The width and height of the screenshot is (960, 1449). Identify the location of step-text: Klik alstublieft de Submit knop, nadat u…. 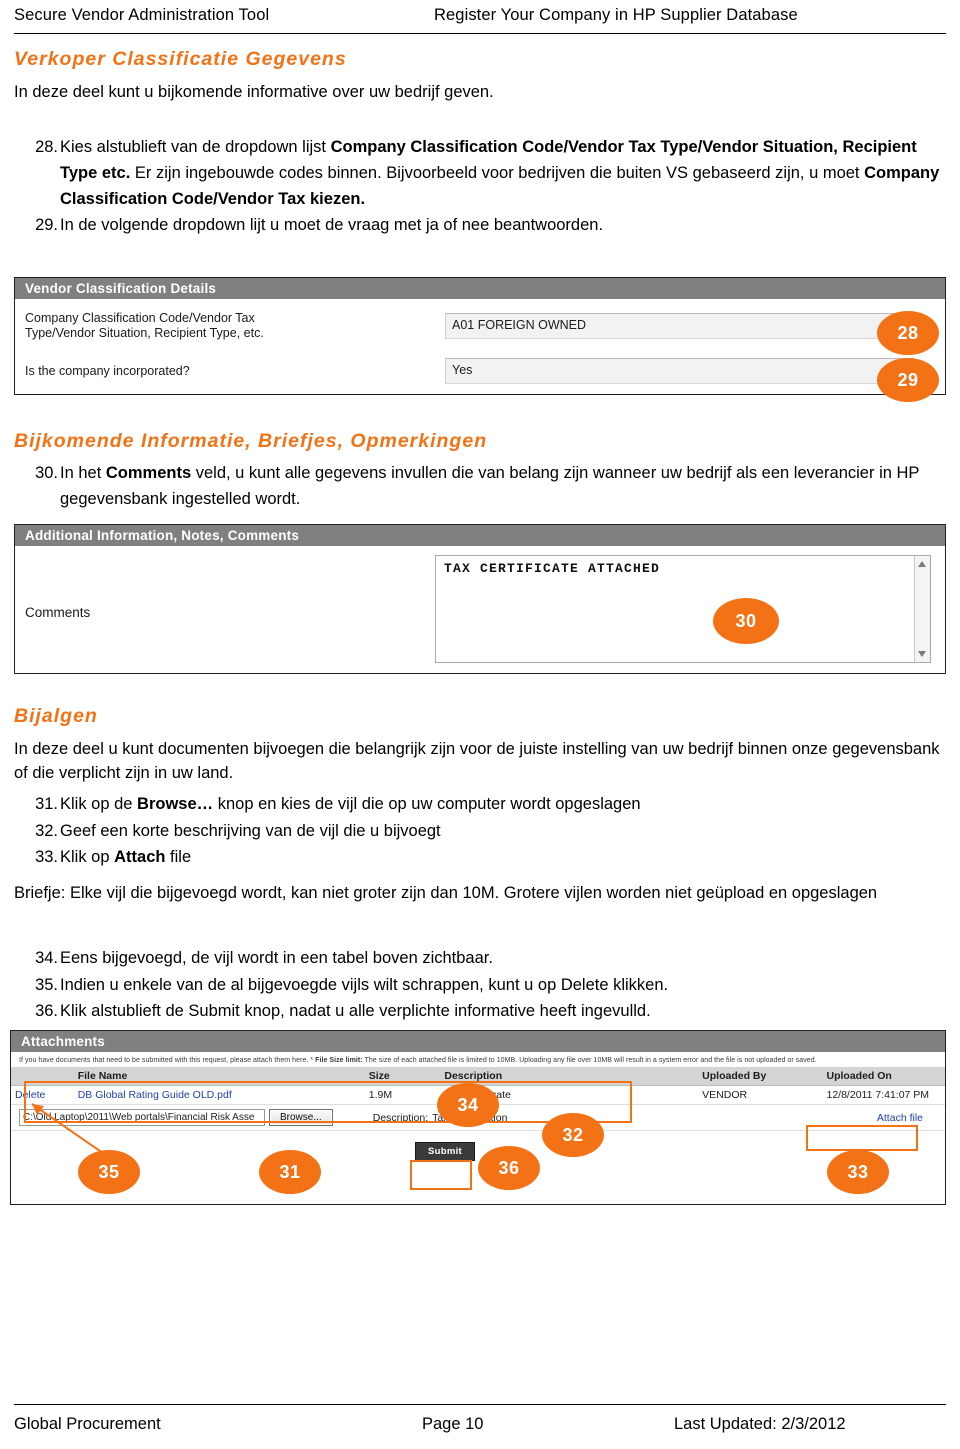
(355, 1011).